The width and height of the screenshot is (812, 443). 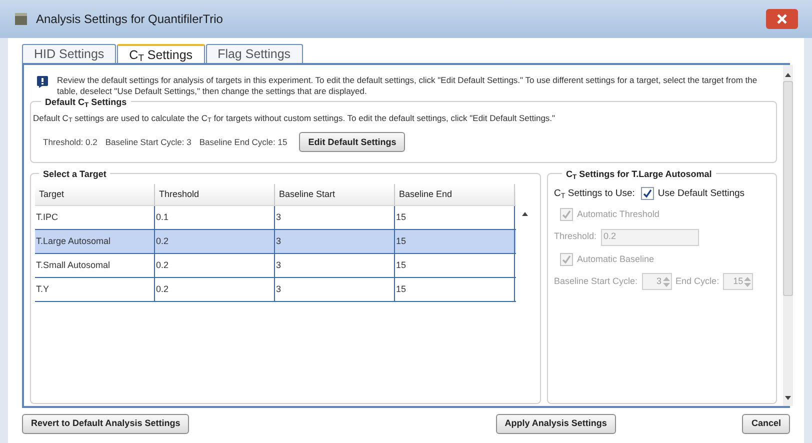 I want to click on column-header: Baseline Start, so click(x=335, y=194).